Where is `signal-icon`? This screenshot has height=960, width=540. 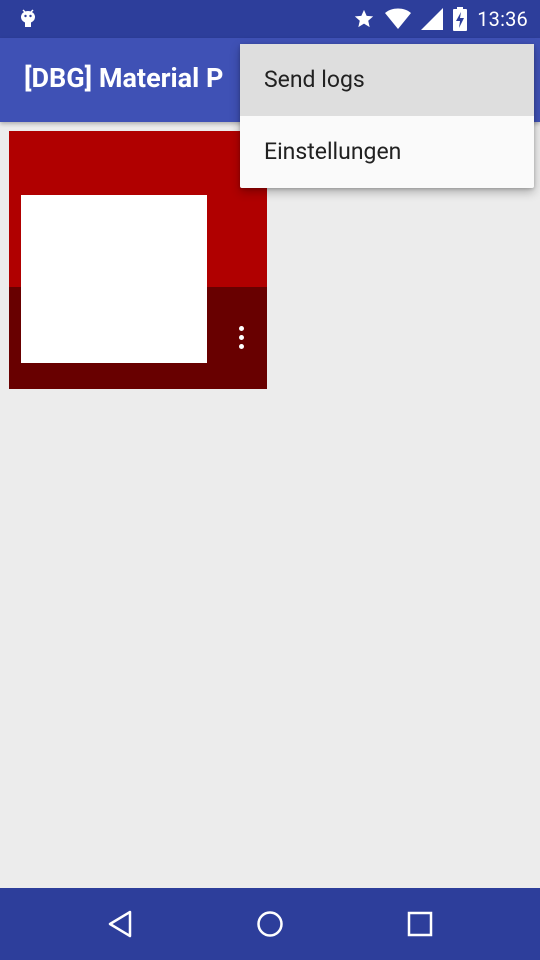 signal-icon is located at coordinates (432, 19).